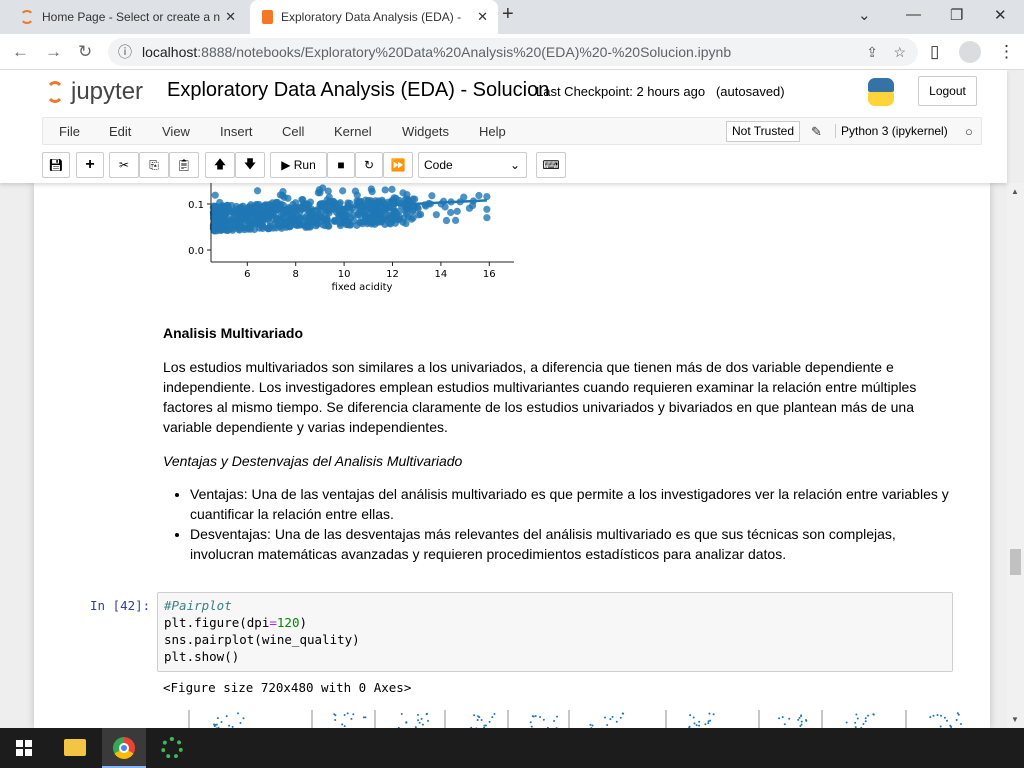 The height and width of the screenshot is (768, 1024). Describe the element at coordinates (899, 52) in the screenshot. I see `bookmark-star-icon: ☆` at that location.